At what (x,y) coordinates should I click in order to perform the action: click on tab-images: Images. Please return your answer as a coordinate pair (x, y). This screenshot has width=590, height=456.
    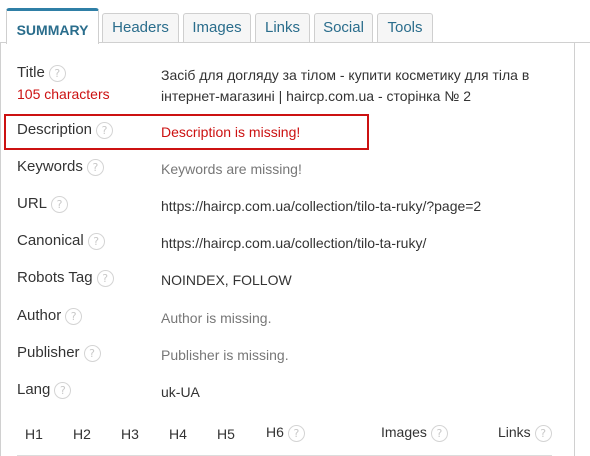
    Looking at the image, I should click on (217, 28).